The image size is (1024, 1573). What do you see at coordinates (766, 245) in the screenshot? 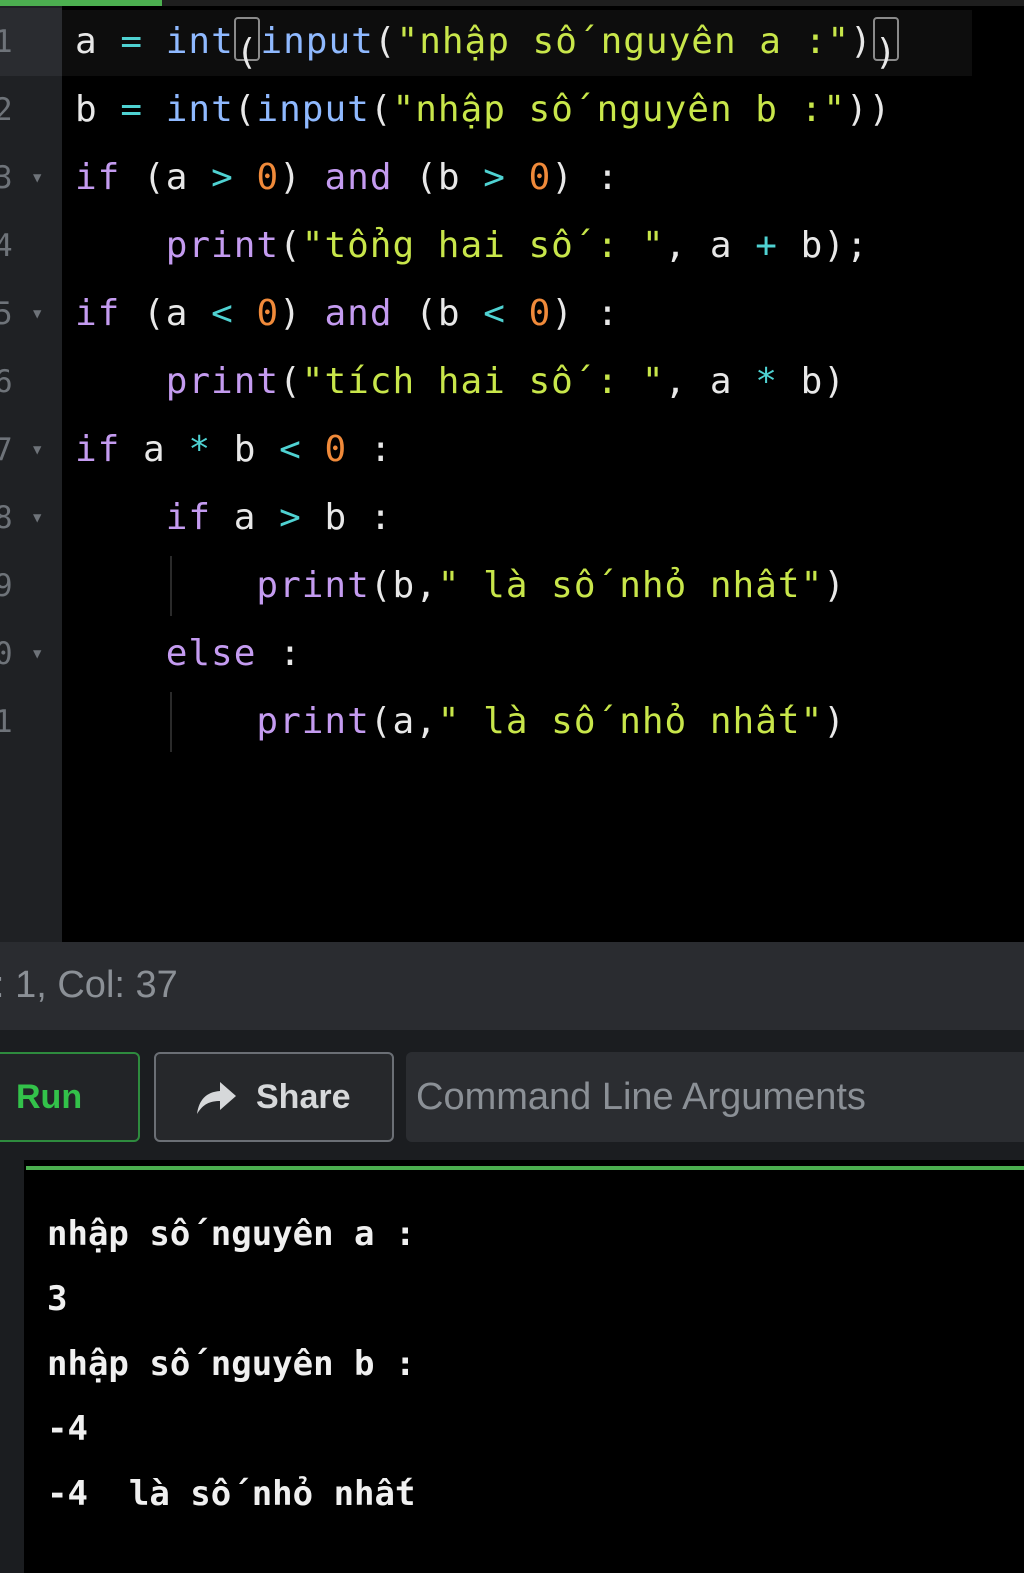
I see `code-token: +` at bounding box center [766, 245].